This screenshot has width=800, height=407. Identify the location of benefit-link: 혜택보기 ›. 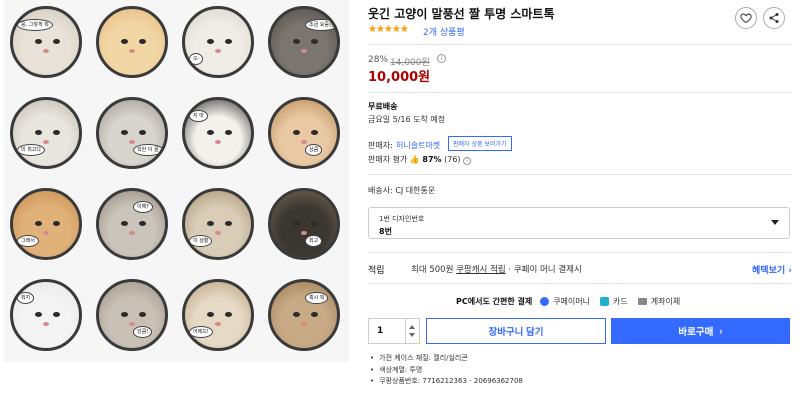
(772, 269).